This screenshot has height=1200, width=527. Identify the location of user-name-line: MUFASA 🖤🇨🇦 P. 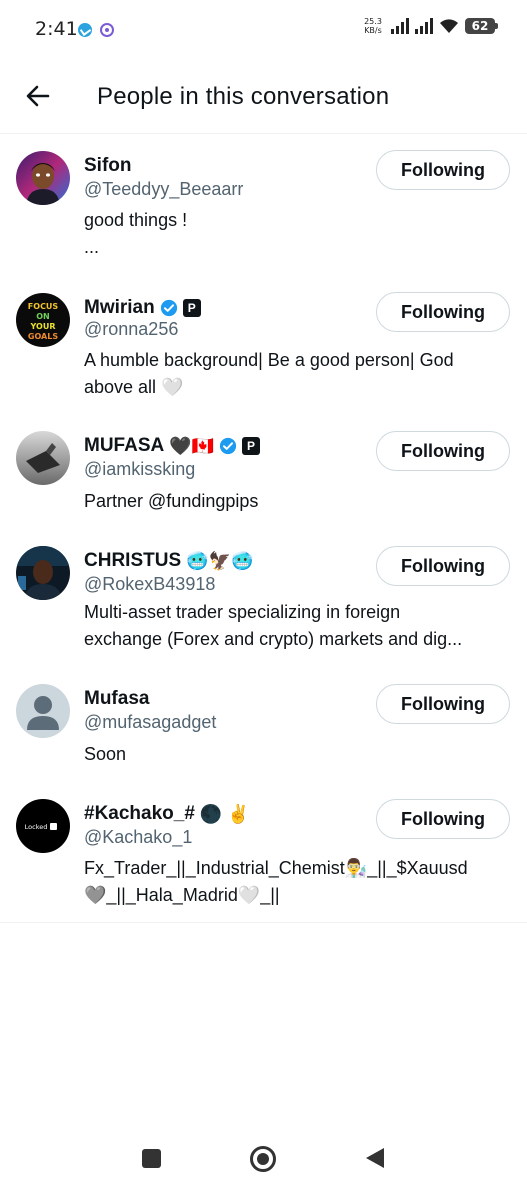
(172, 446).